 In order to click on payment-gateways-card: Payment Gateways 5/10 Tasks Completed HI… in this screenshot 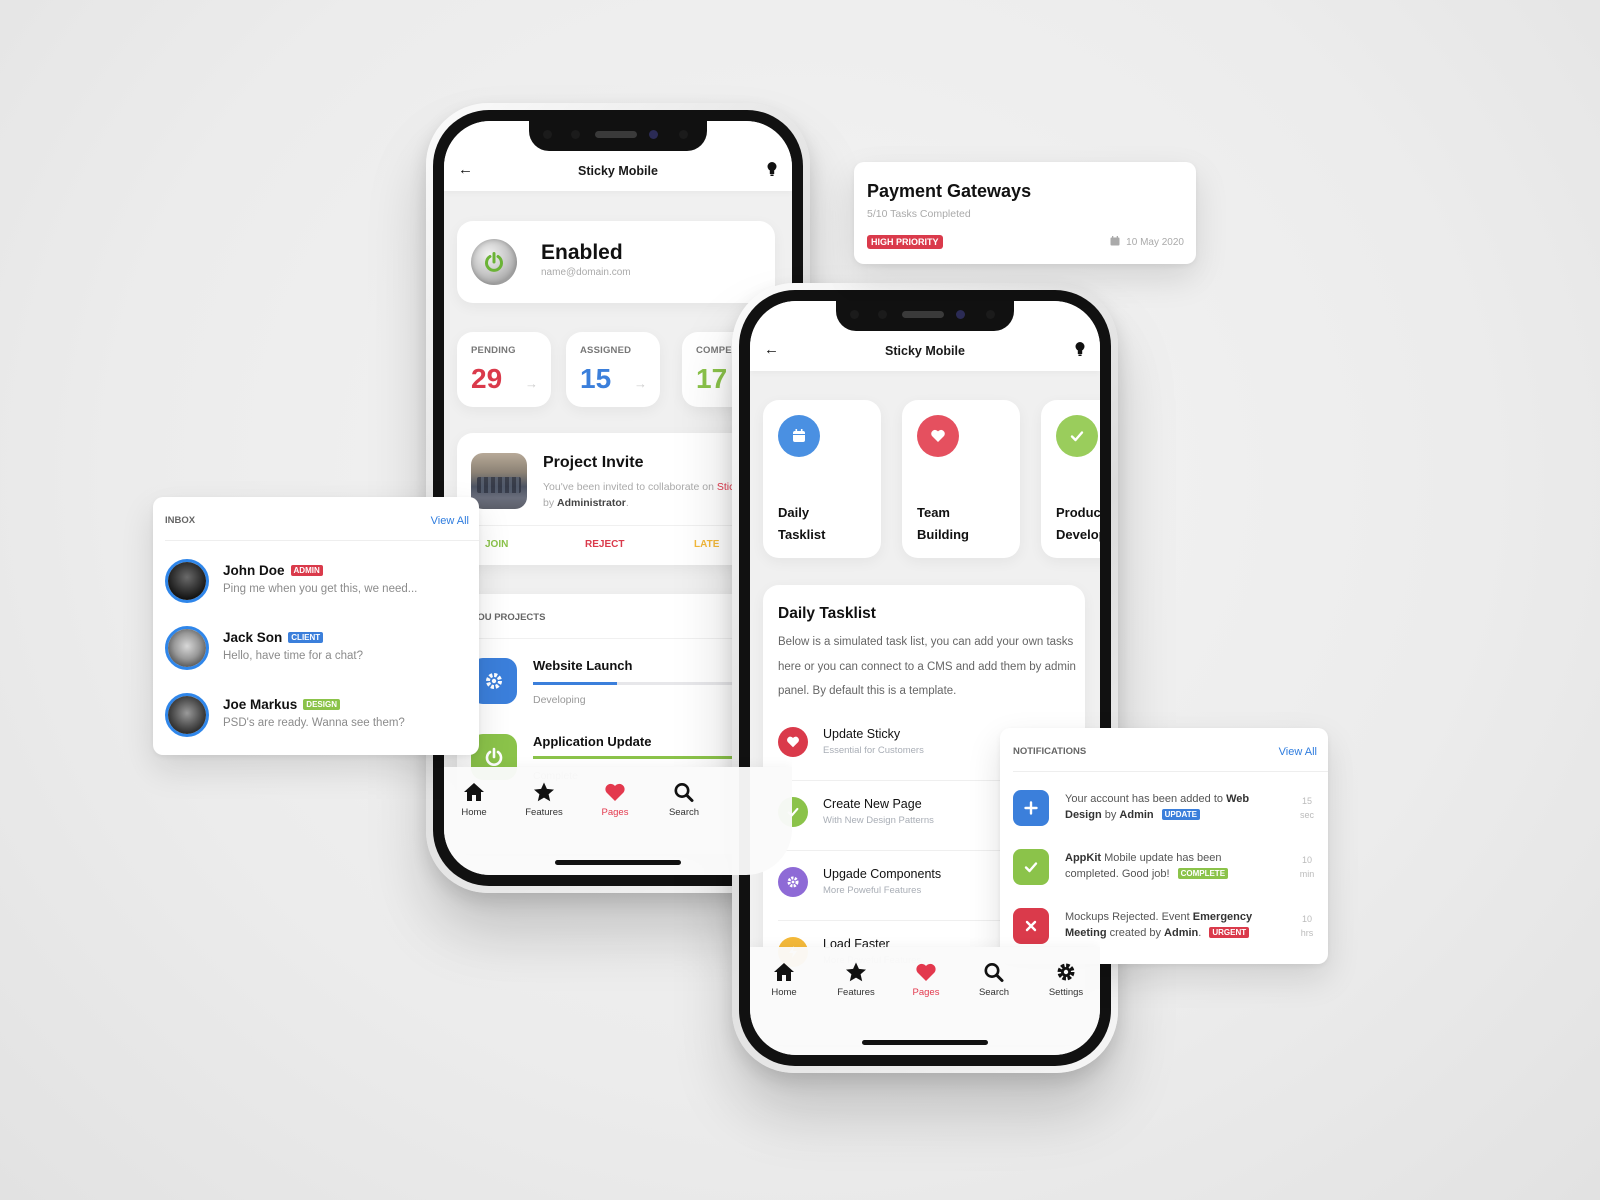, I will do `click(1025, 213)`.